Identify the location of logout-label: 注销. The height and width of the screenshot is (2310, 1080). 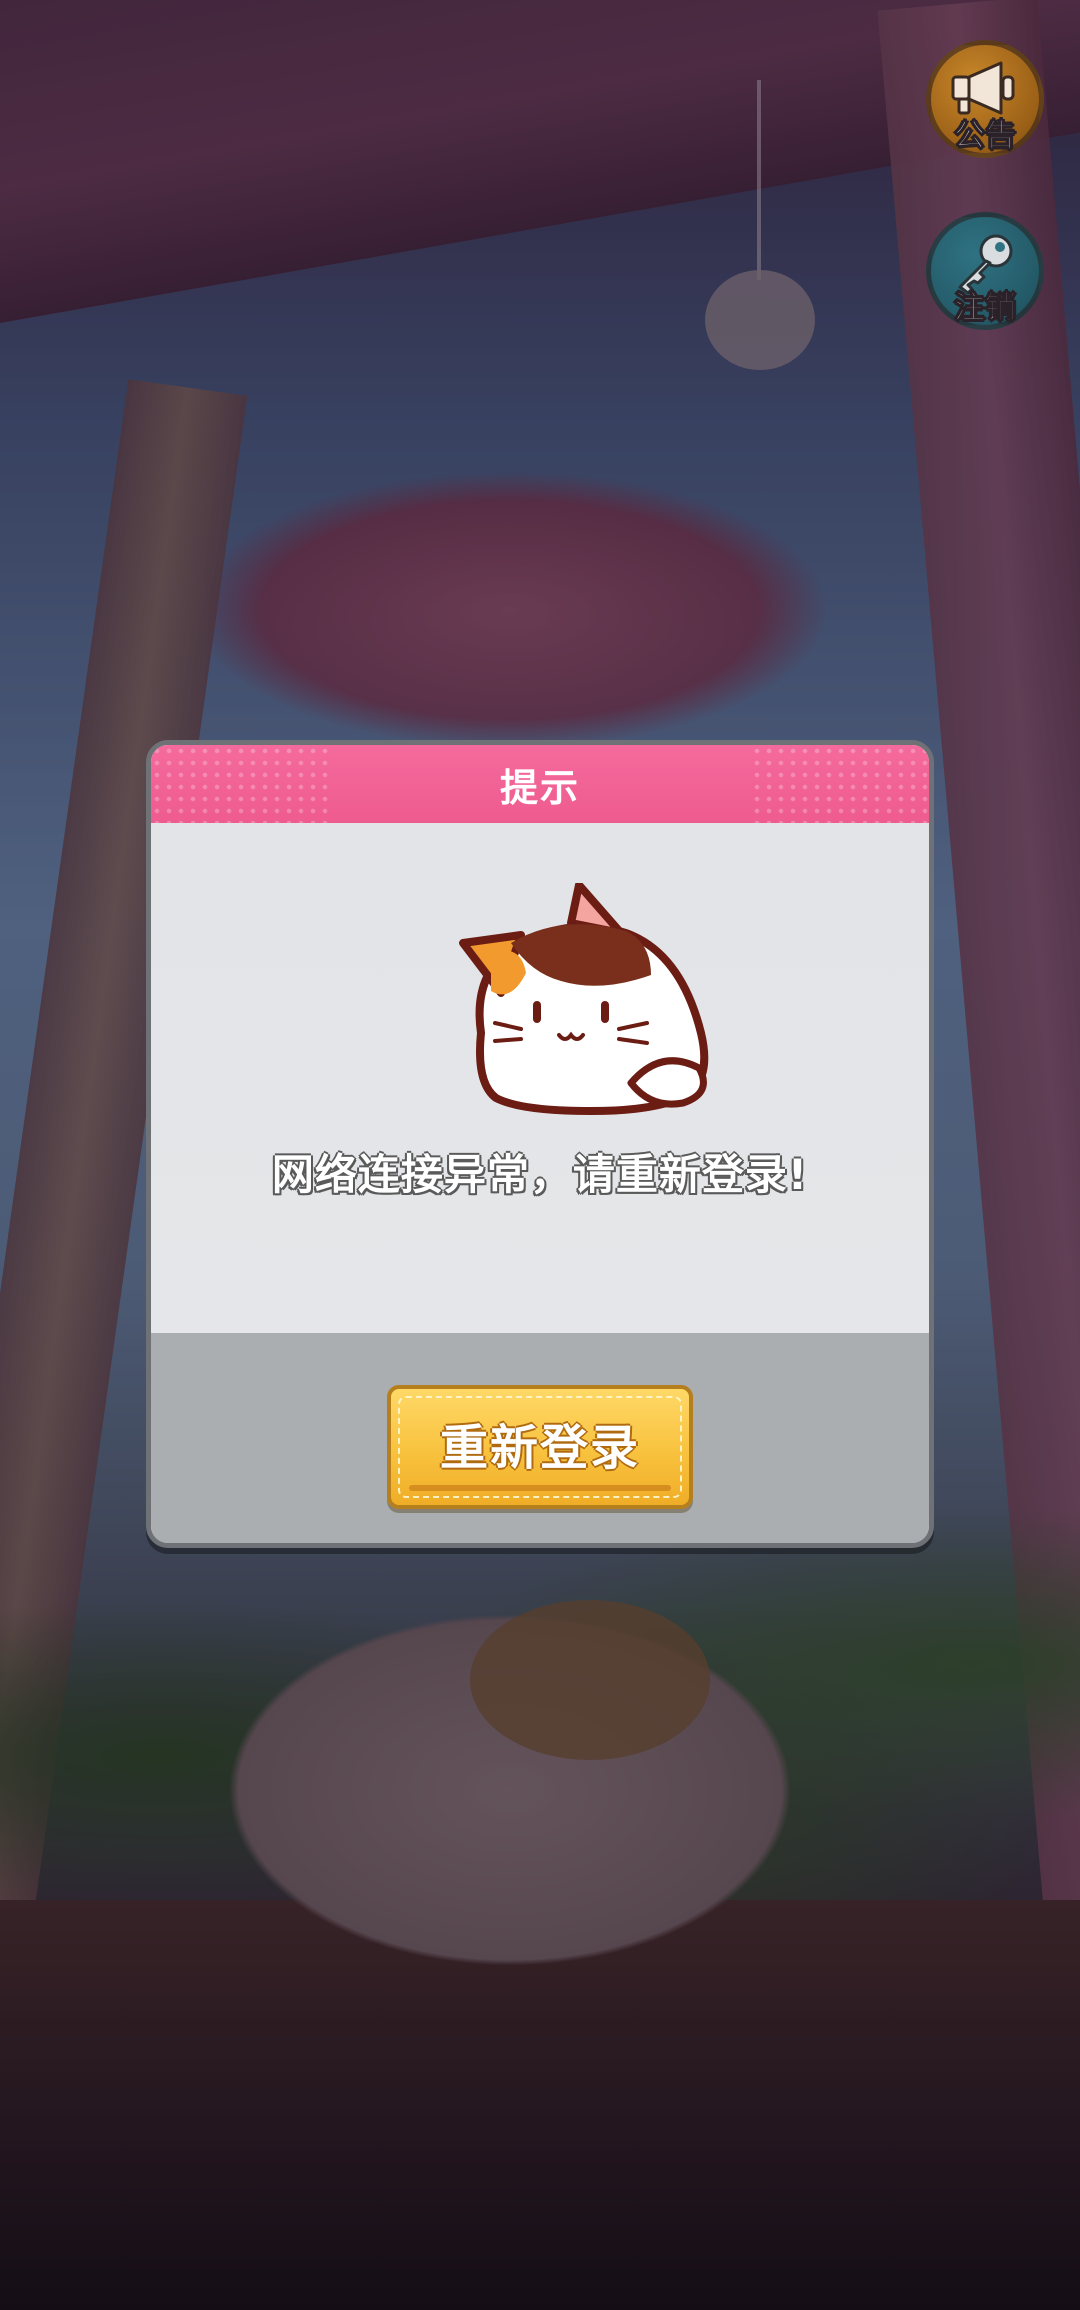
(985, 308).